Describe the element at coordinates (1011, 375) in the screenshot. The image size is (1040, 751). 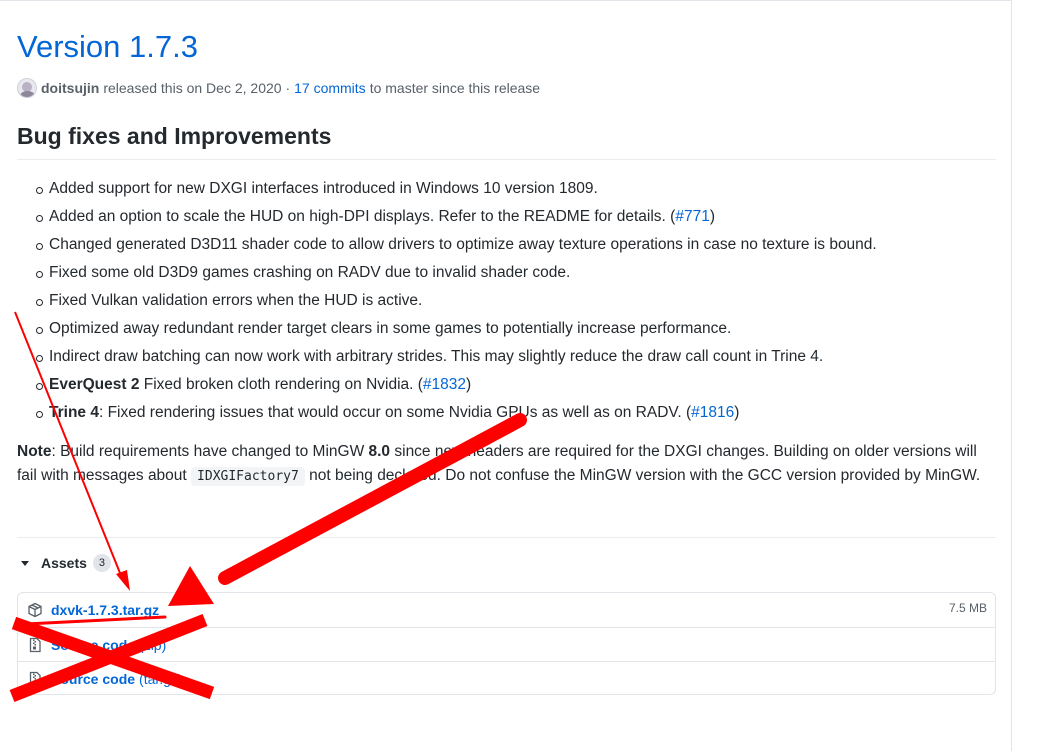
I see `right-border` at that location.